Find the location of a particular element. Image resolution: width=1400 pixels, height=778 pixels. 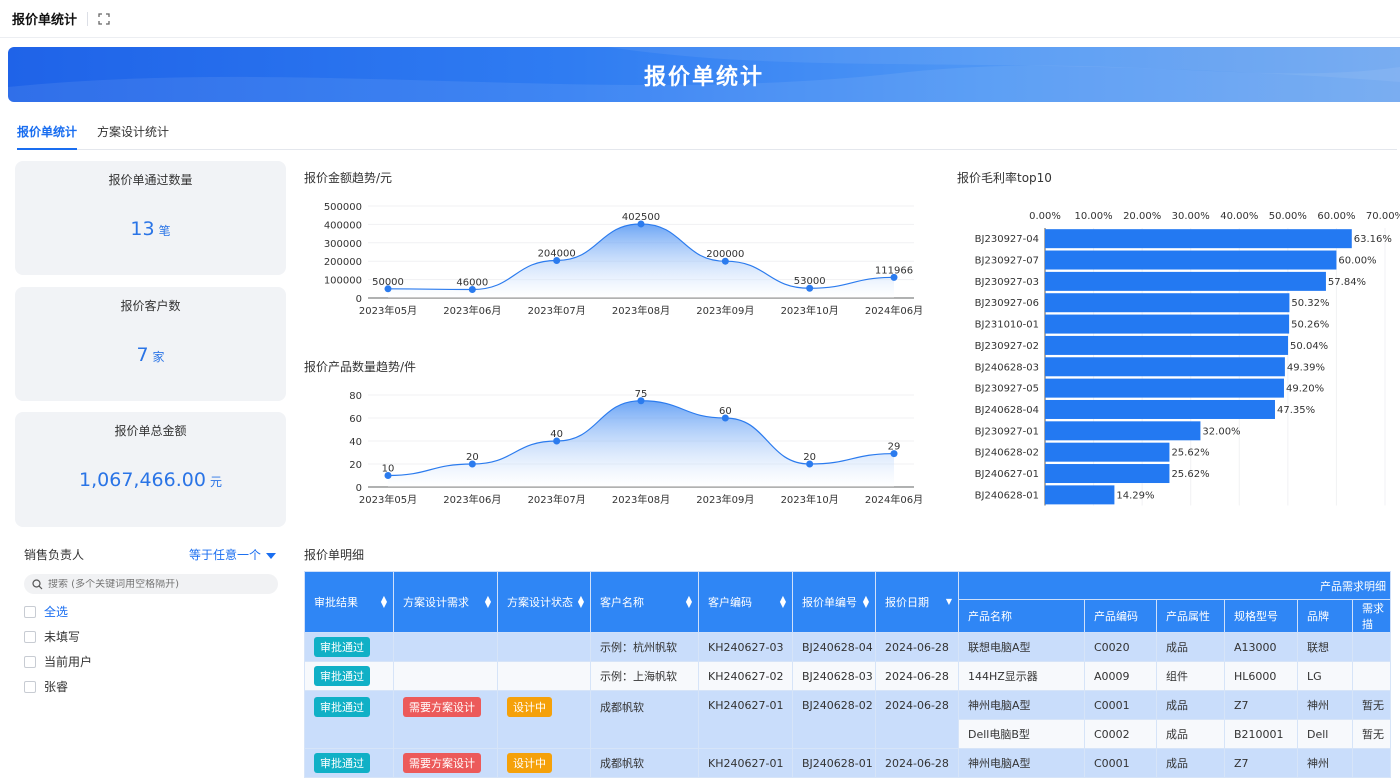

col-header-date: 报价日期 ▼ is located at coordinates (917, 602).